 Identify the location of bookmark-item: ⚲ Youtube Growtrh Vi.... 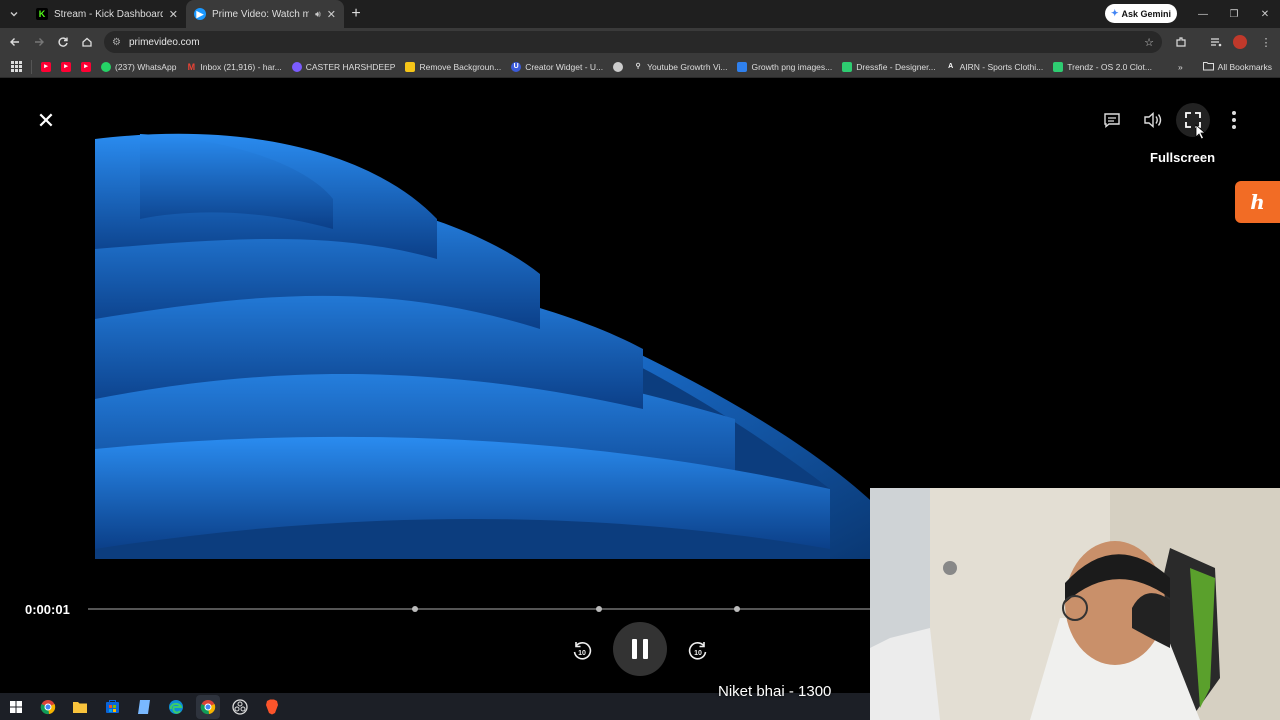
(680, 67).